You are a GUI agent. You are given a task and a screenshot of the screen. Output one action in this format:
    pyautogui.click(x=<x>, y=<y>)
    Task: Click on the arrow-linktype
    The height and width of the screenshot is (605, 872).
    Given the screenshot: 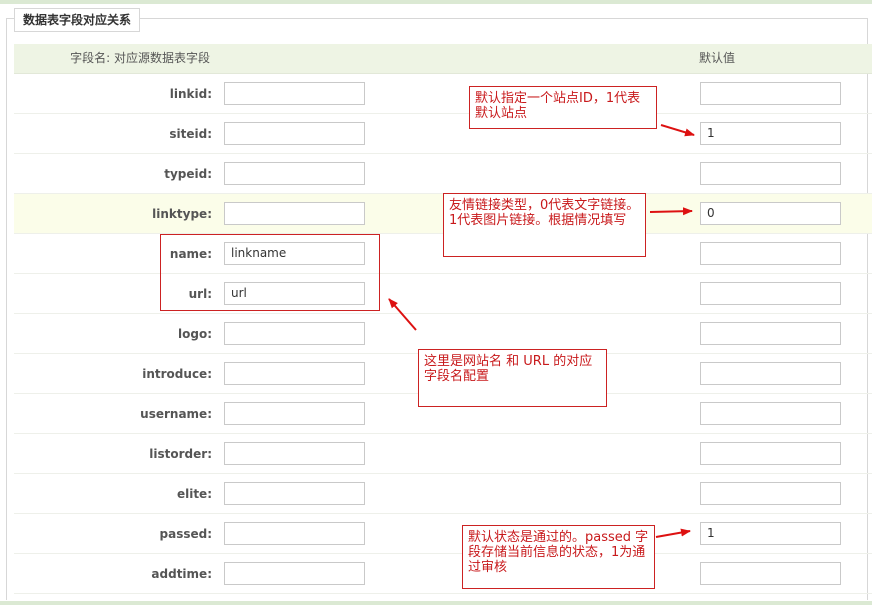 What is the action you would take?
    pyautogui.click(x=671, y=211)
    